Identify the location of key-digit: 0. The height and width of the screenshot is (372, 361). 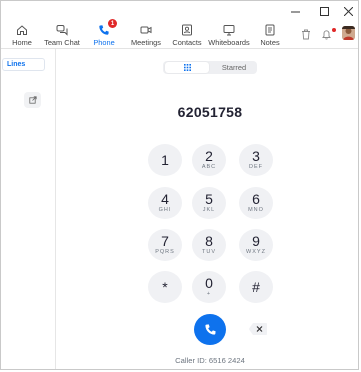
(209, 283).